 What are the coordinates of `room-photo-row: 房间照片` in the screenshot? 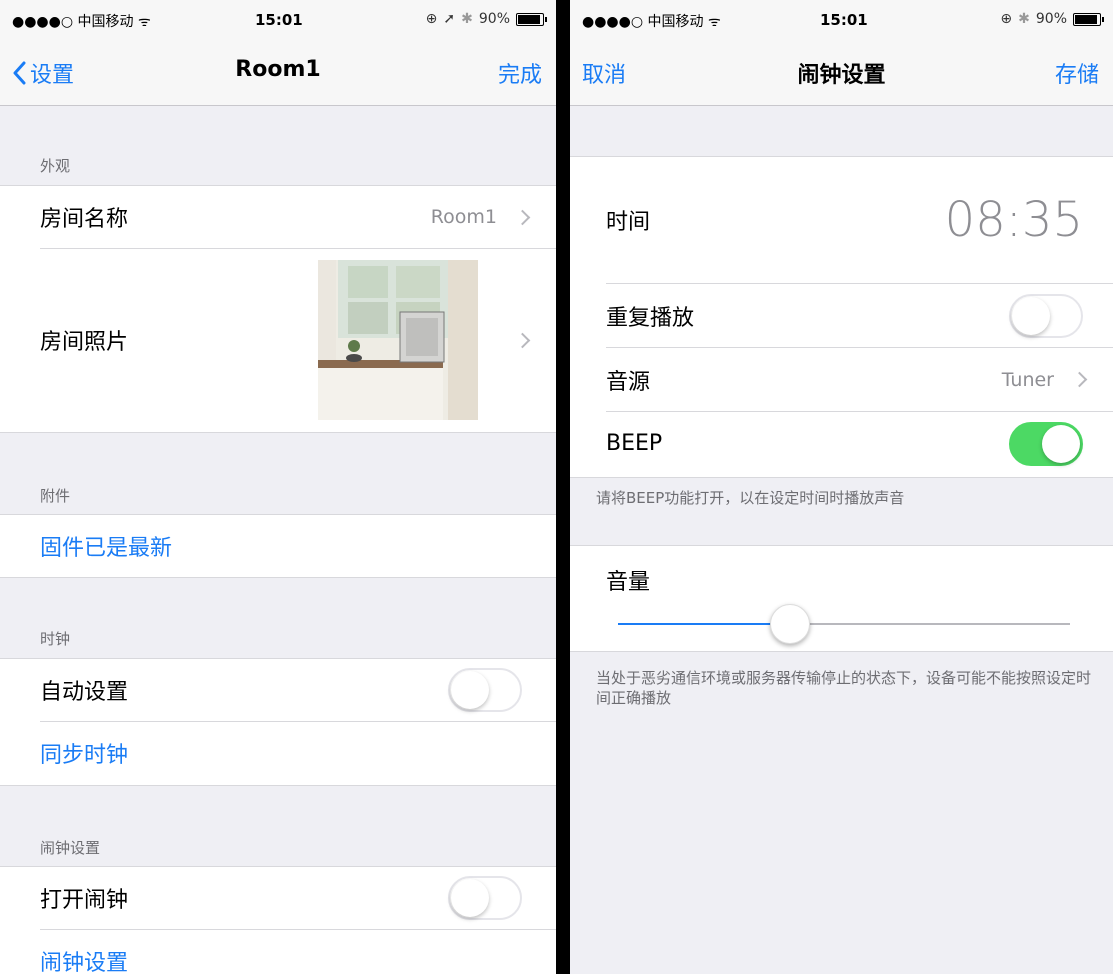 It's located at (298, 340).